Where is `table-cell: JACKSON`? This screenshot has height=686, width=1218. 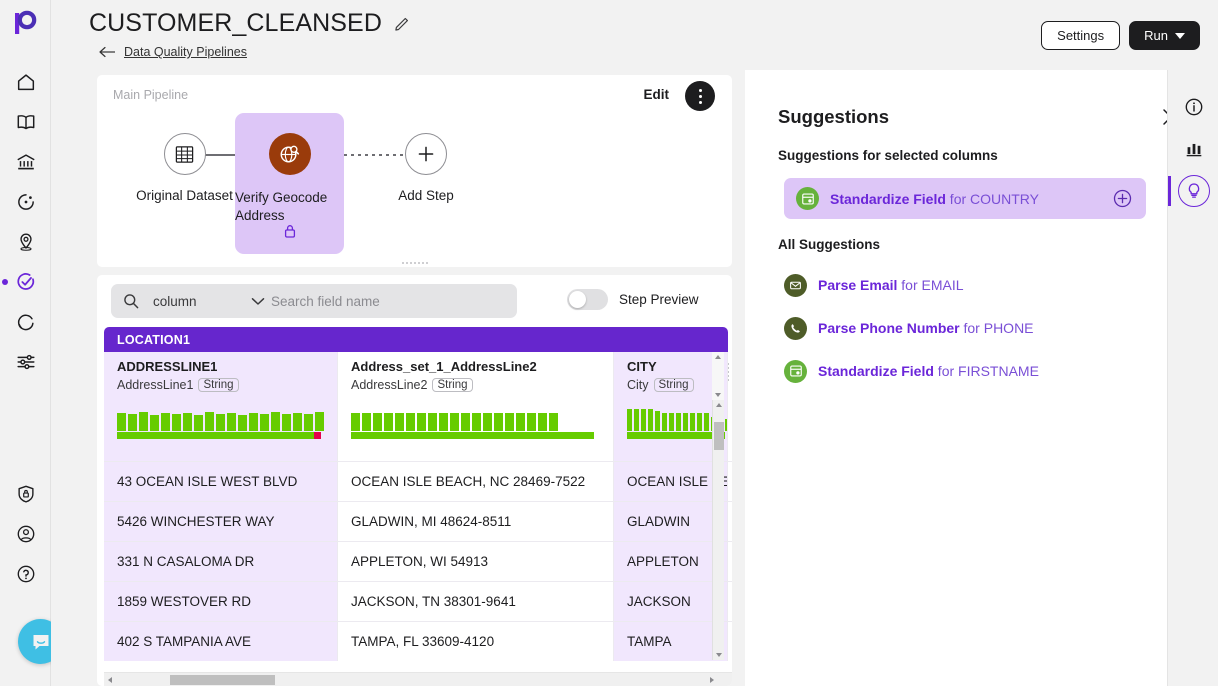 table-cell: JACKSON is located at coordinates (671, 601).